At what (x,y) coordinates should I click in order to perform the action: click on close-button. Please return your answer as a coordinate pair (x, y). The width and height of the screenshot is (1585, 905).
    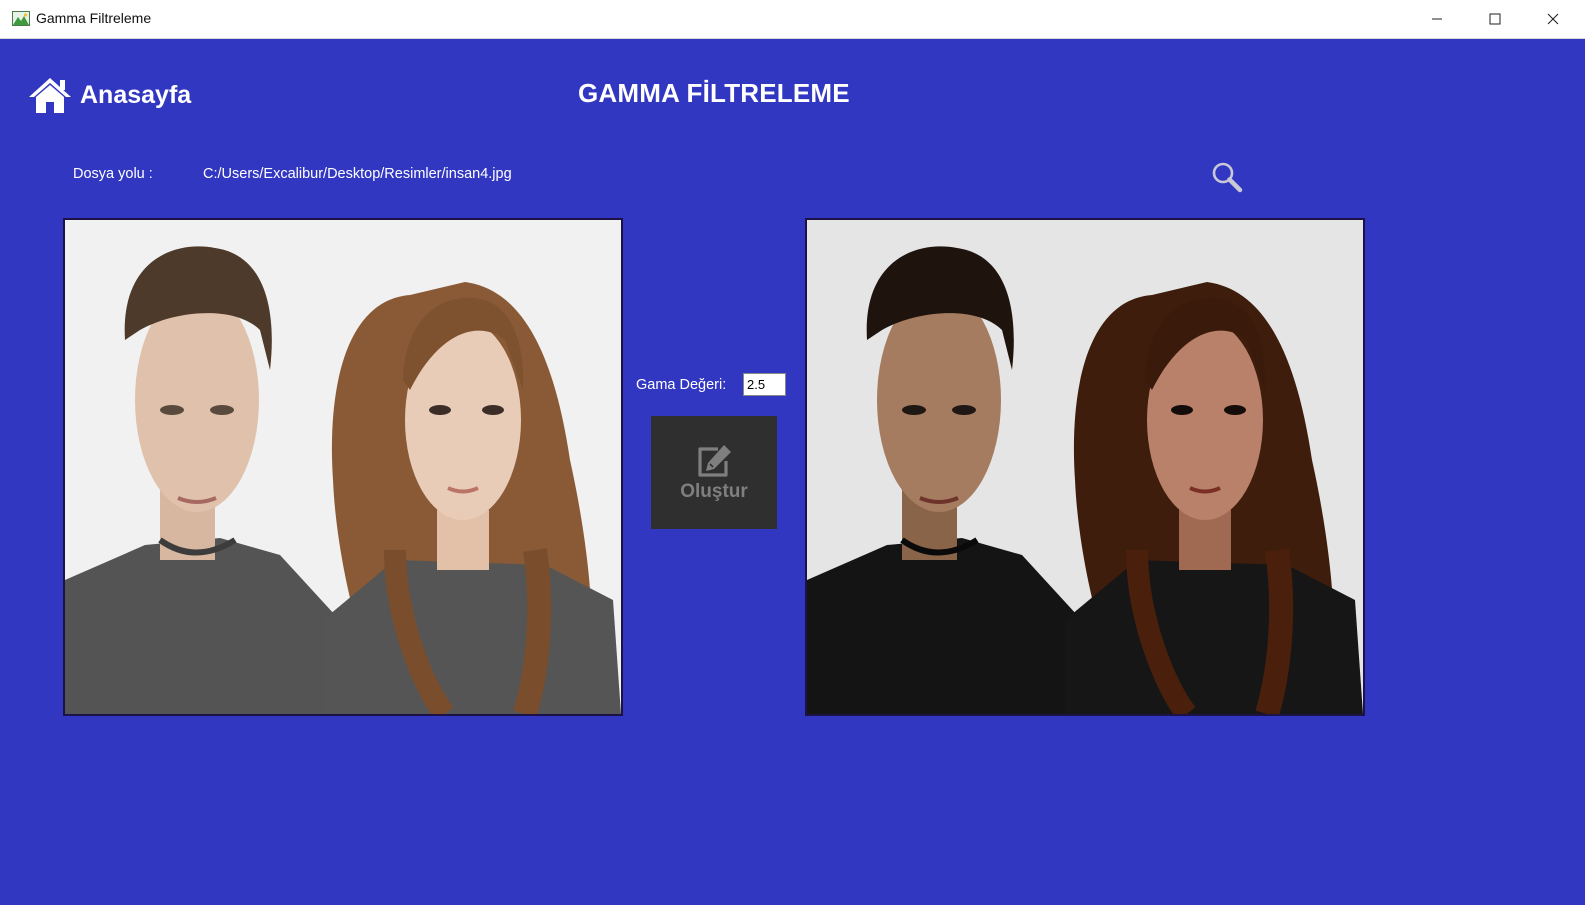
    Looking at the image, I should click on (1553, 19).